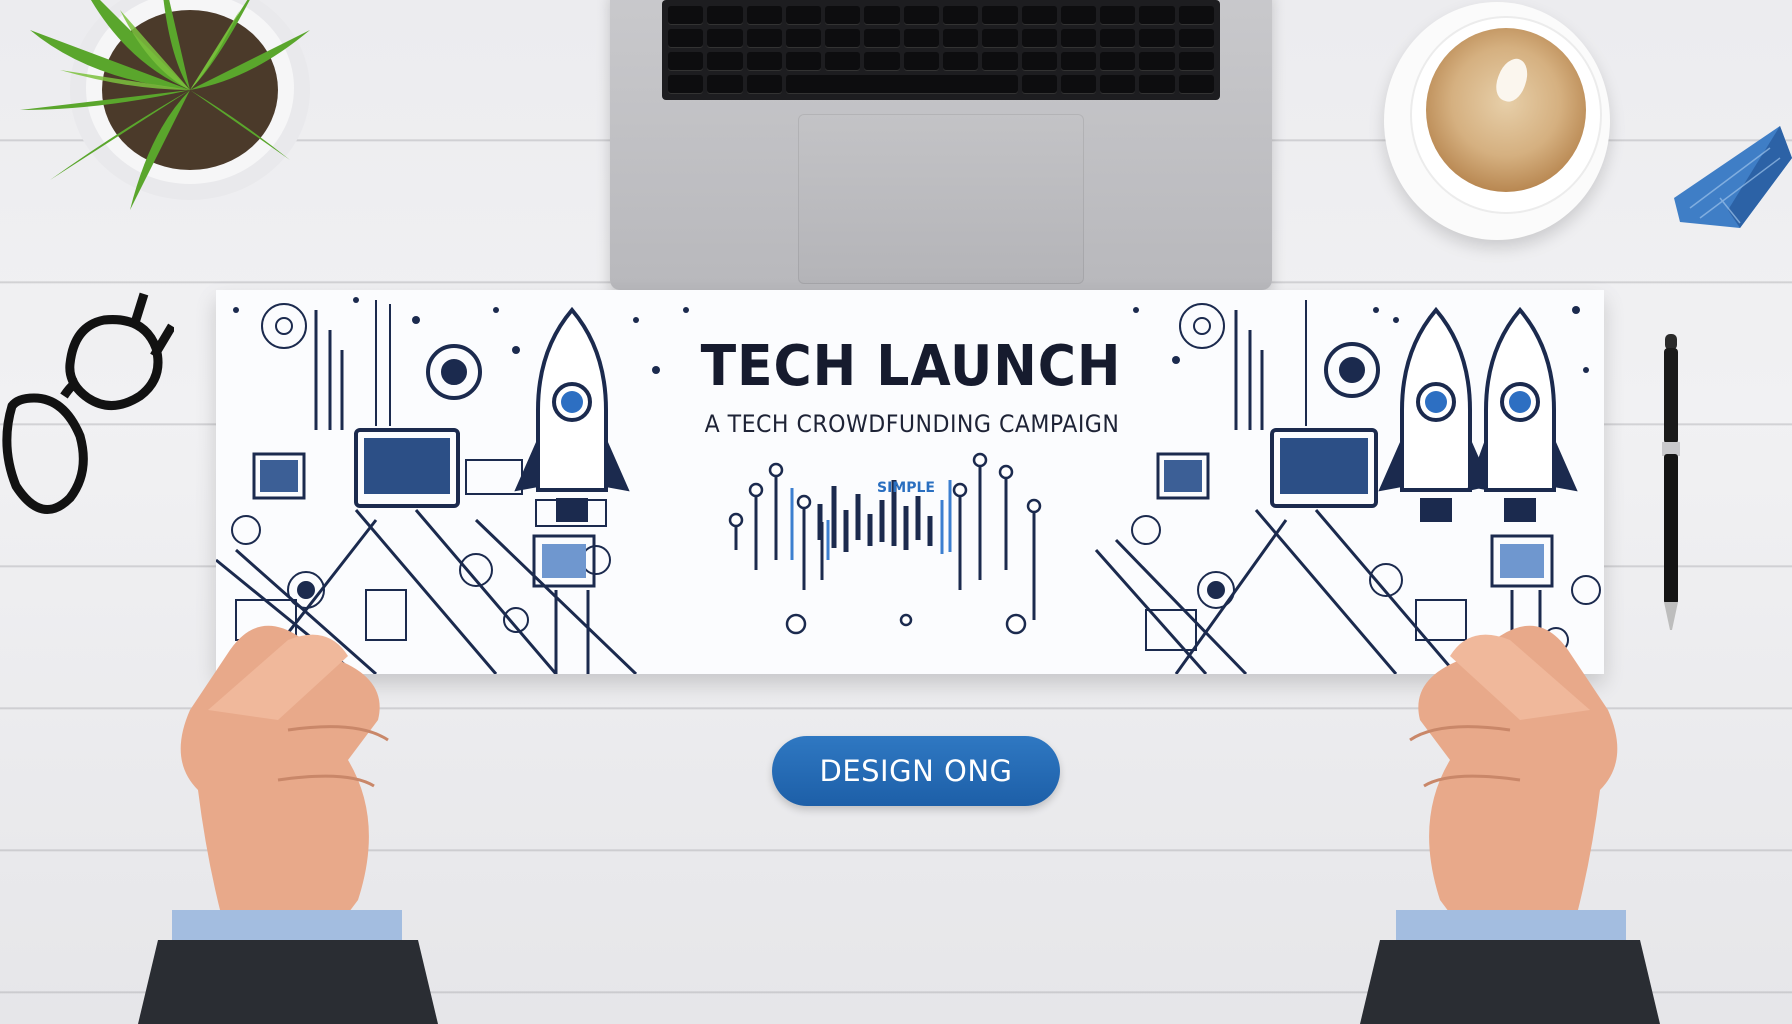  I want to click on potted-plant, so click(165, 105).